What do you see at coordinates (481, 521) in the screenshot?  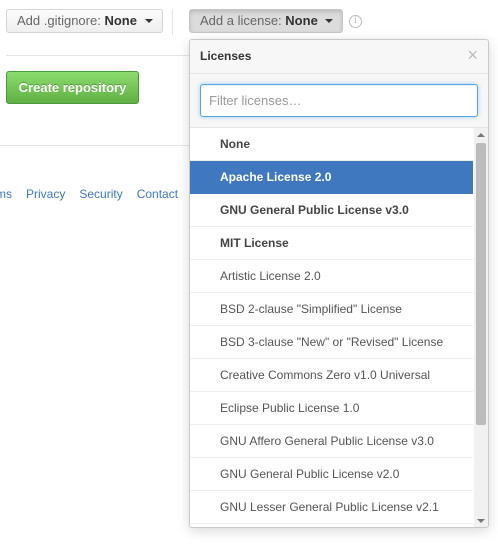 I see `scroll-down-arrow-icon` at bounding box center [481, 521].